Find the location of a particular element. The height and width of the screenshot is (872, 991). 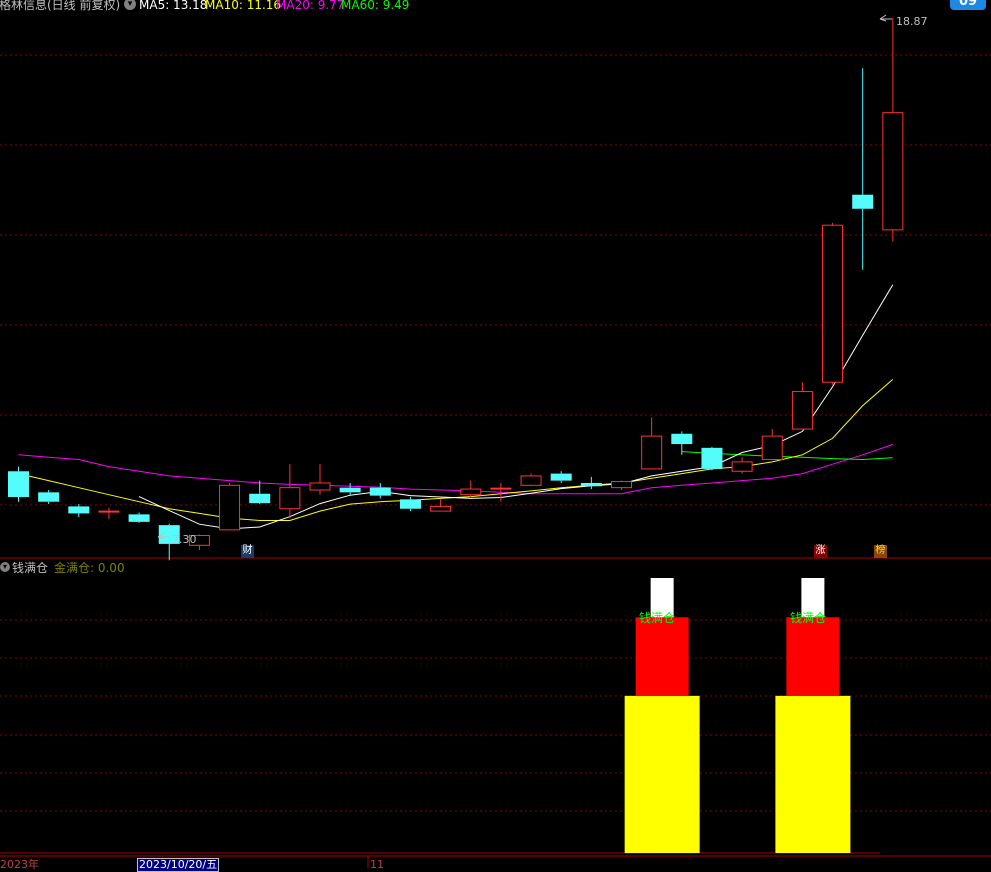

ma60-legend: MA60: 9.49 is located at coordinates (375, 6).